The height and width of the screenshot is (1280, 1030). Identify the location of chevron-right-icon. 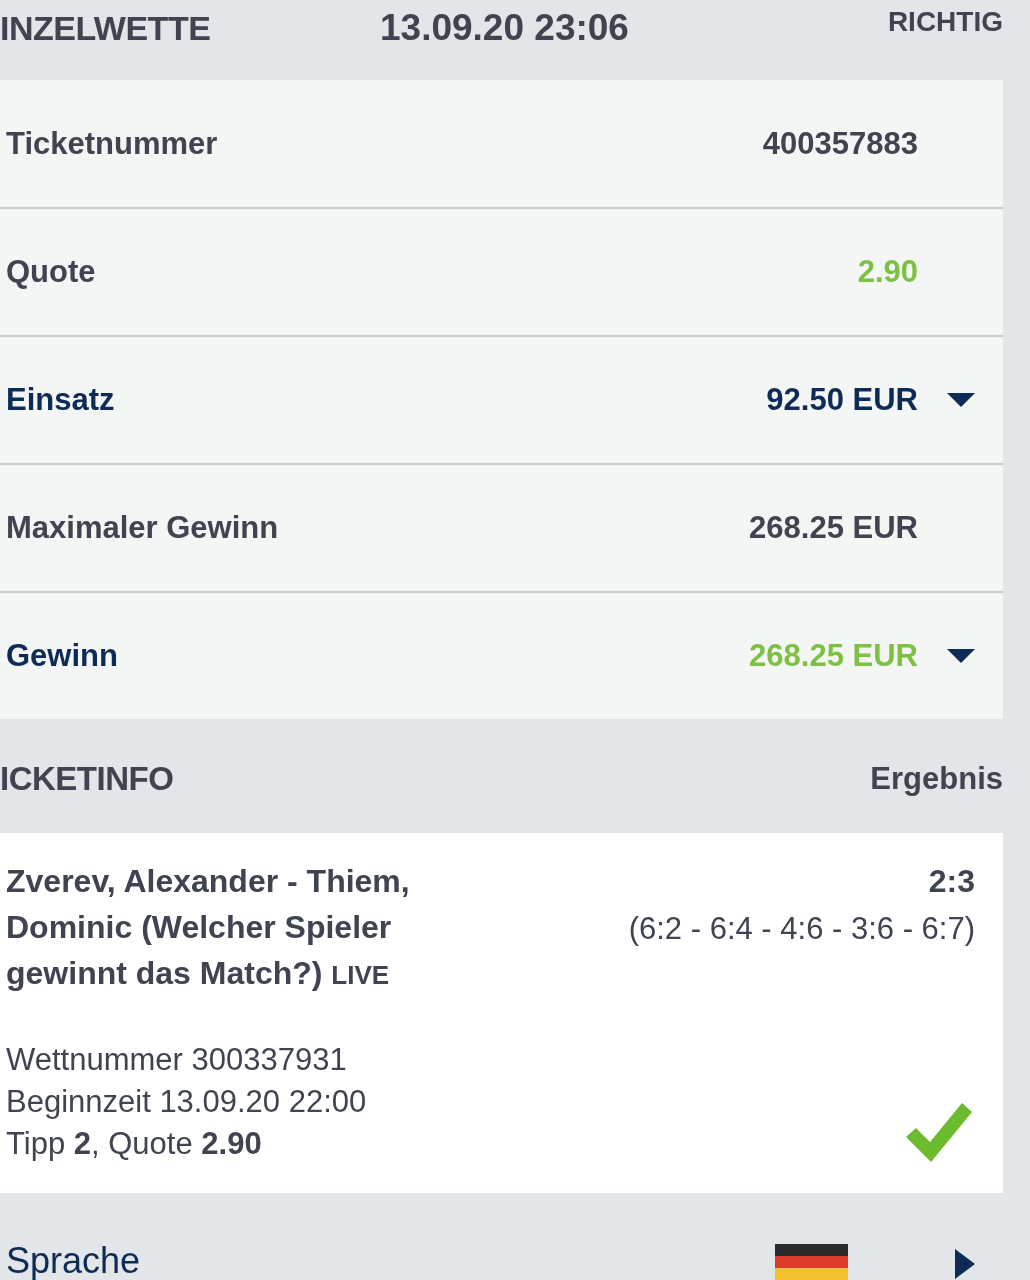
(965, 1264).